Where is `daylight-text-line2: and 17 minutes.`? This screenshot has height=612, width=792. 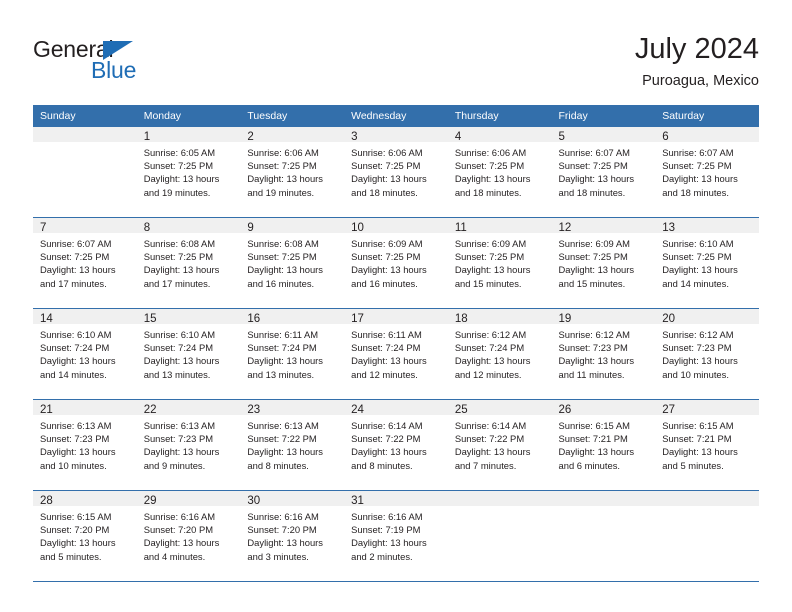 daylight-text-line2: and 17 minutes. is located at coordinates (73, 283).